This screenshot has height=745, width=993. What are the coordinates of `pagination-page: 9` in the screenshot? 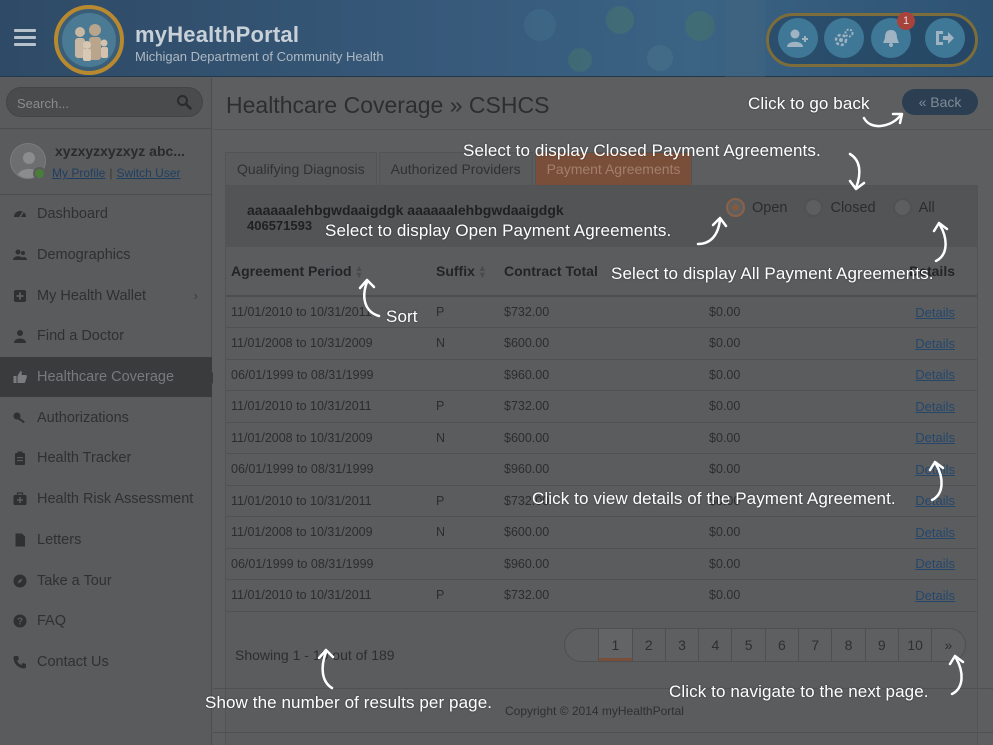 It's located at (881, 645).